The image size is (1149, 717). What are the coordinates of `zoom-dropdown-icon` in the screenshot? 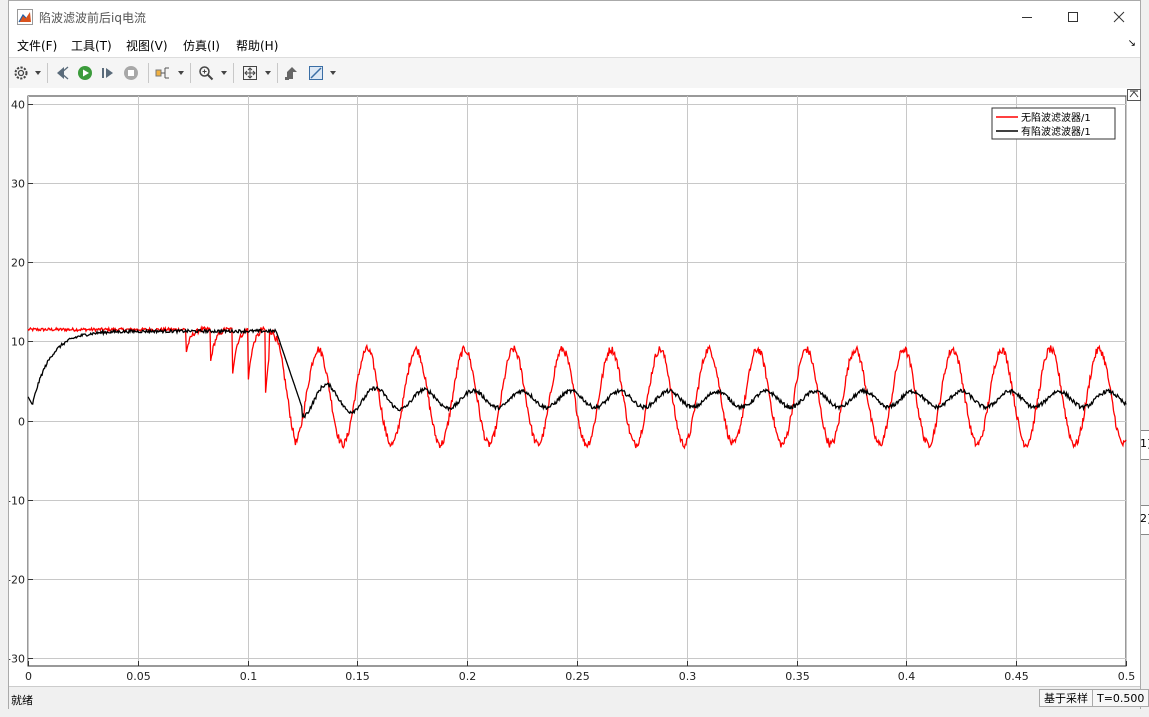 It's located at (224, 73).